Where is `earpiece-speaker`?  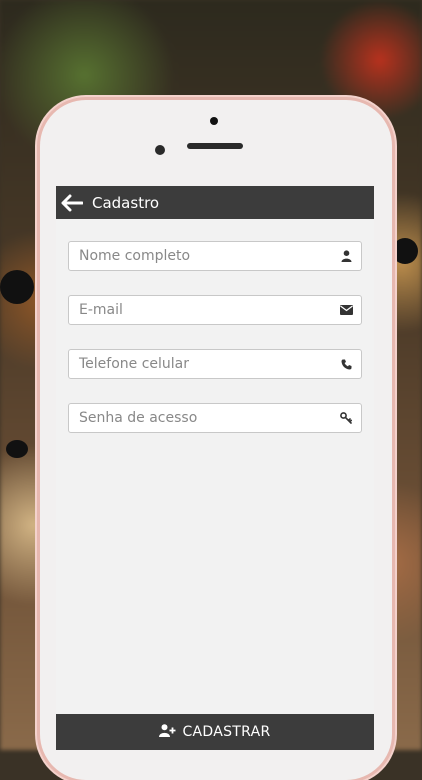
earpiece-speaker is located at coordinates (215, 146).